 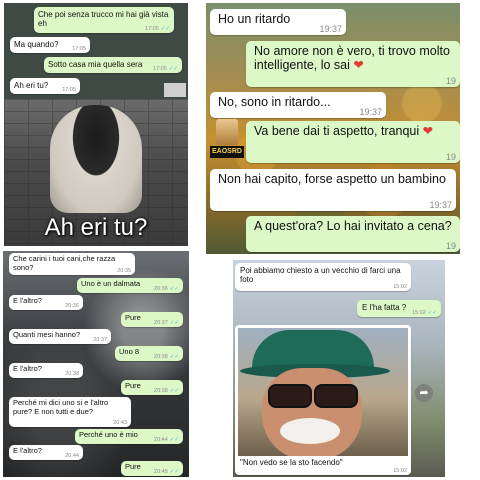 I want to click on message-bubble: A quest'ora? Lo hai invitato a cena? 19, so click(x=353, y=234).